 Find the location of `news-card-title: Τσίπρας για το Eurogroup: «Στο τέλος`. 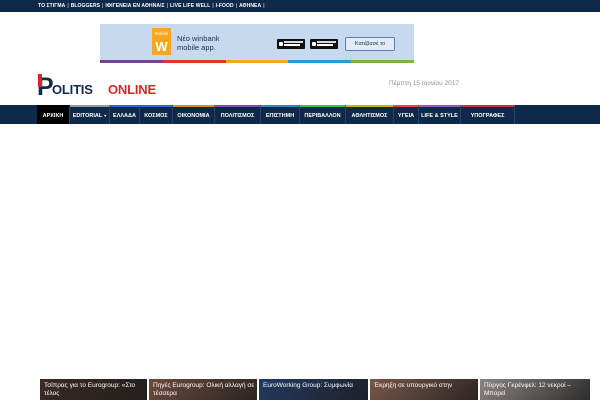

news-card-title: Τσίπρας για το Eurogroup: «Στο τέλος is located at coordinates (94, 390).